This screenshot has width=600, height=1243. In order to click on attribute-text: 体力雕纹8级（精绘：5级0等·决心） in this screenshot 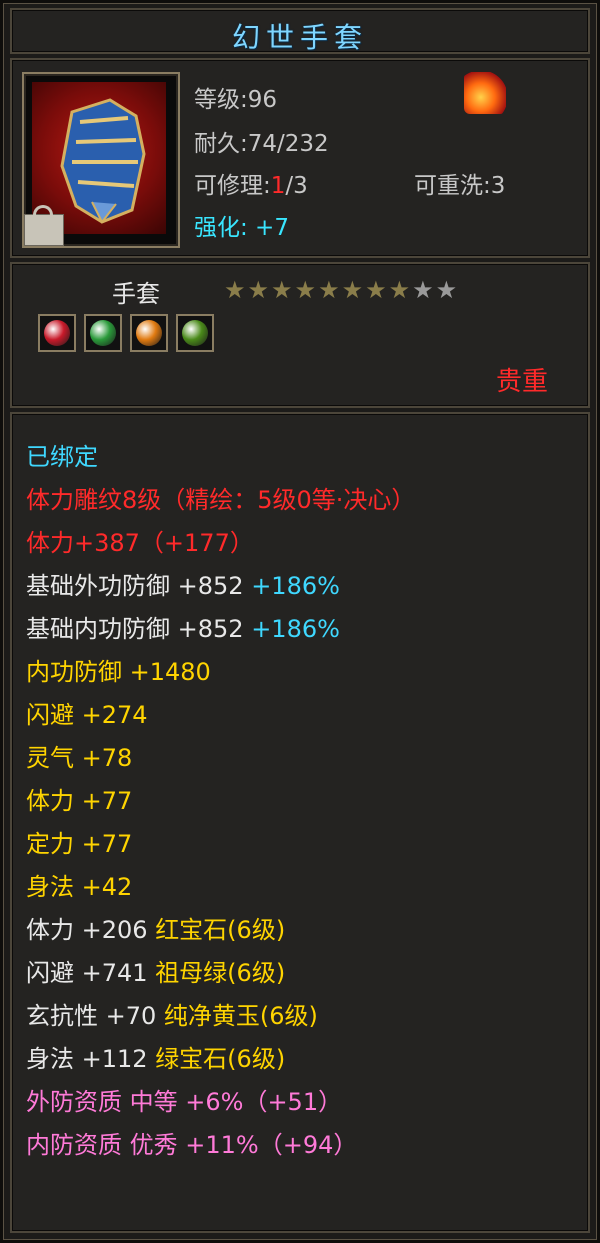, I will do `click(221, 500)`.